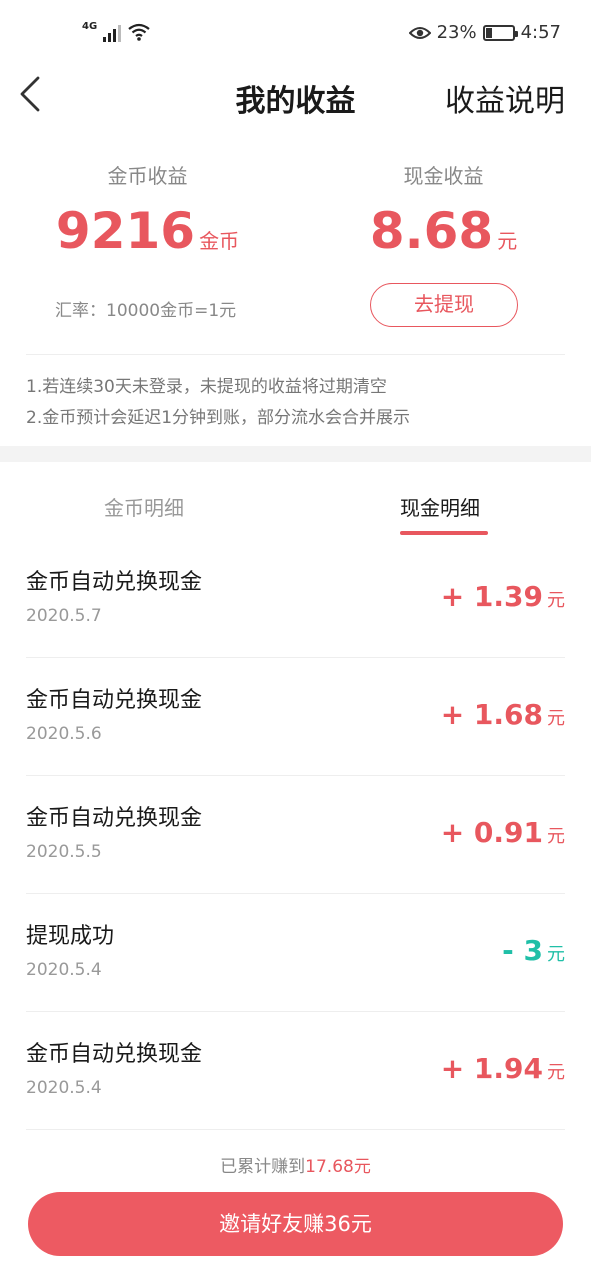  Describe the element at coordinates (64, 852) in the screenshot. I see `record-date: 2020.5.5` at that location.